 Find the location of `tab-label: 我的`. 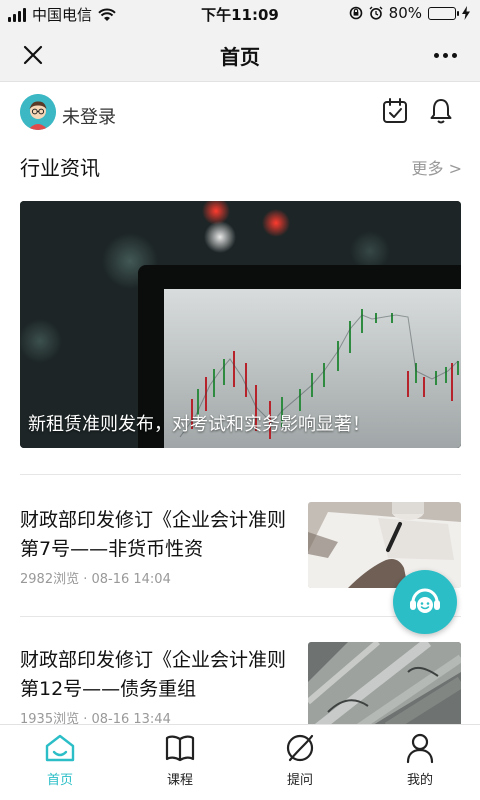

tab-label: 我的 is located at coordinates (419, 780).